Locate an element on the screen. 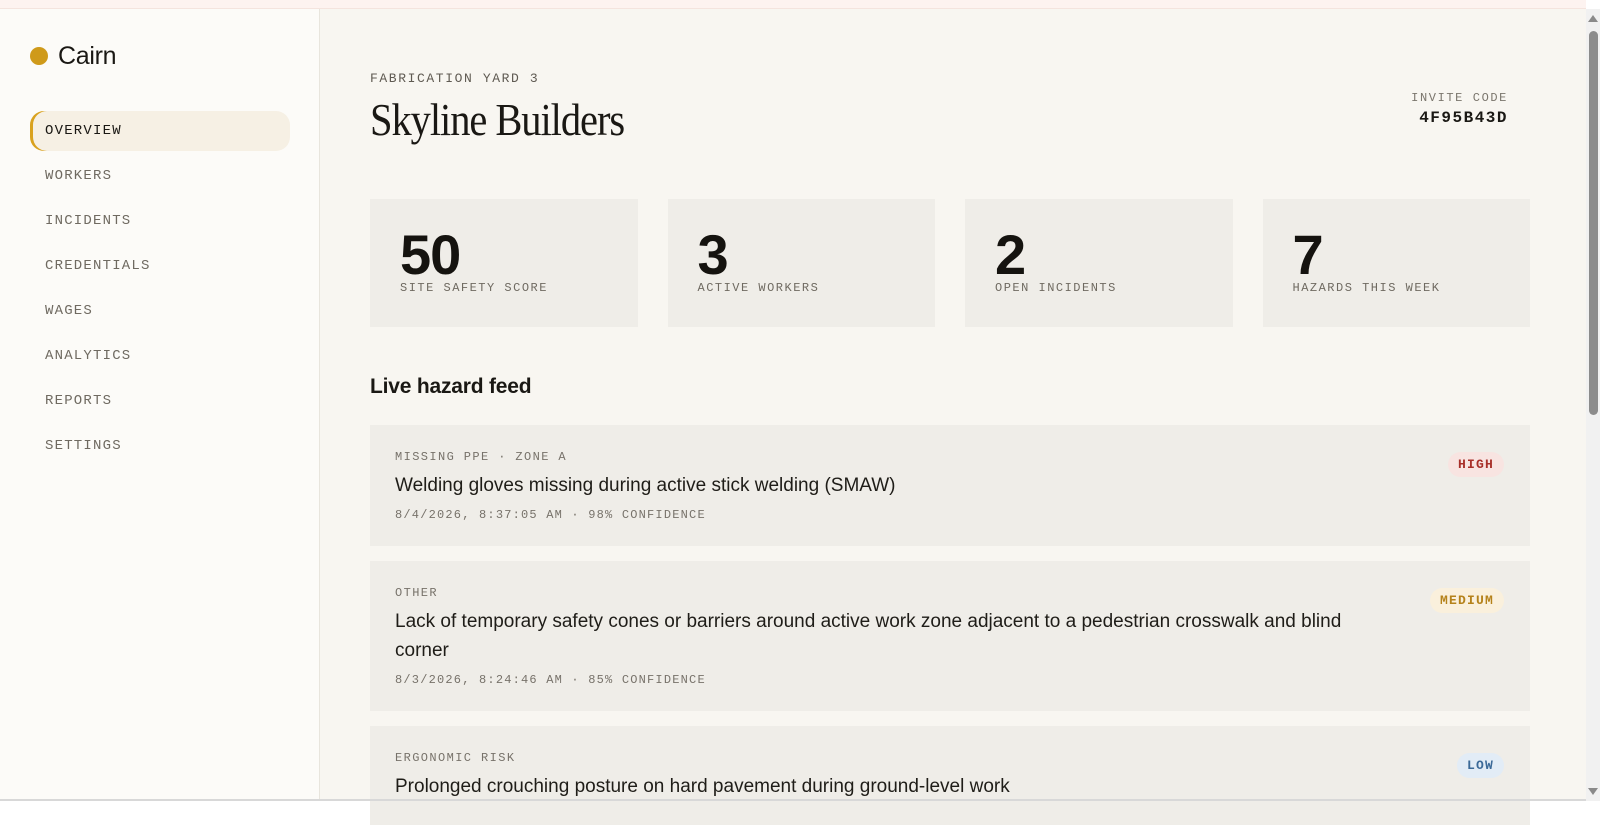 This screenshot has height=840, width=1600. top-border is located at coordinates (793, 4).